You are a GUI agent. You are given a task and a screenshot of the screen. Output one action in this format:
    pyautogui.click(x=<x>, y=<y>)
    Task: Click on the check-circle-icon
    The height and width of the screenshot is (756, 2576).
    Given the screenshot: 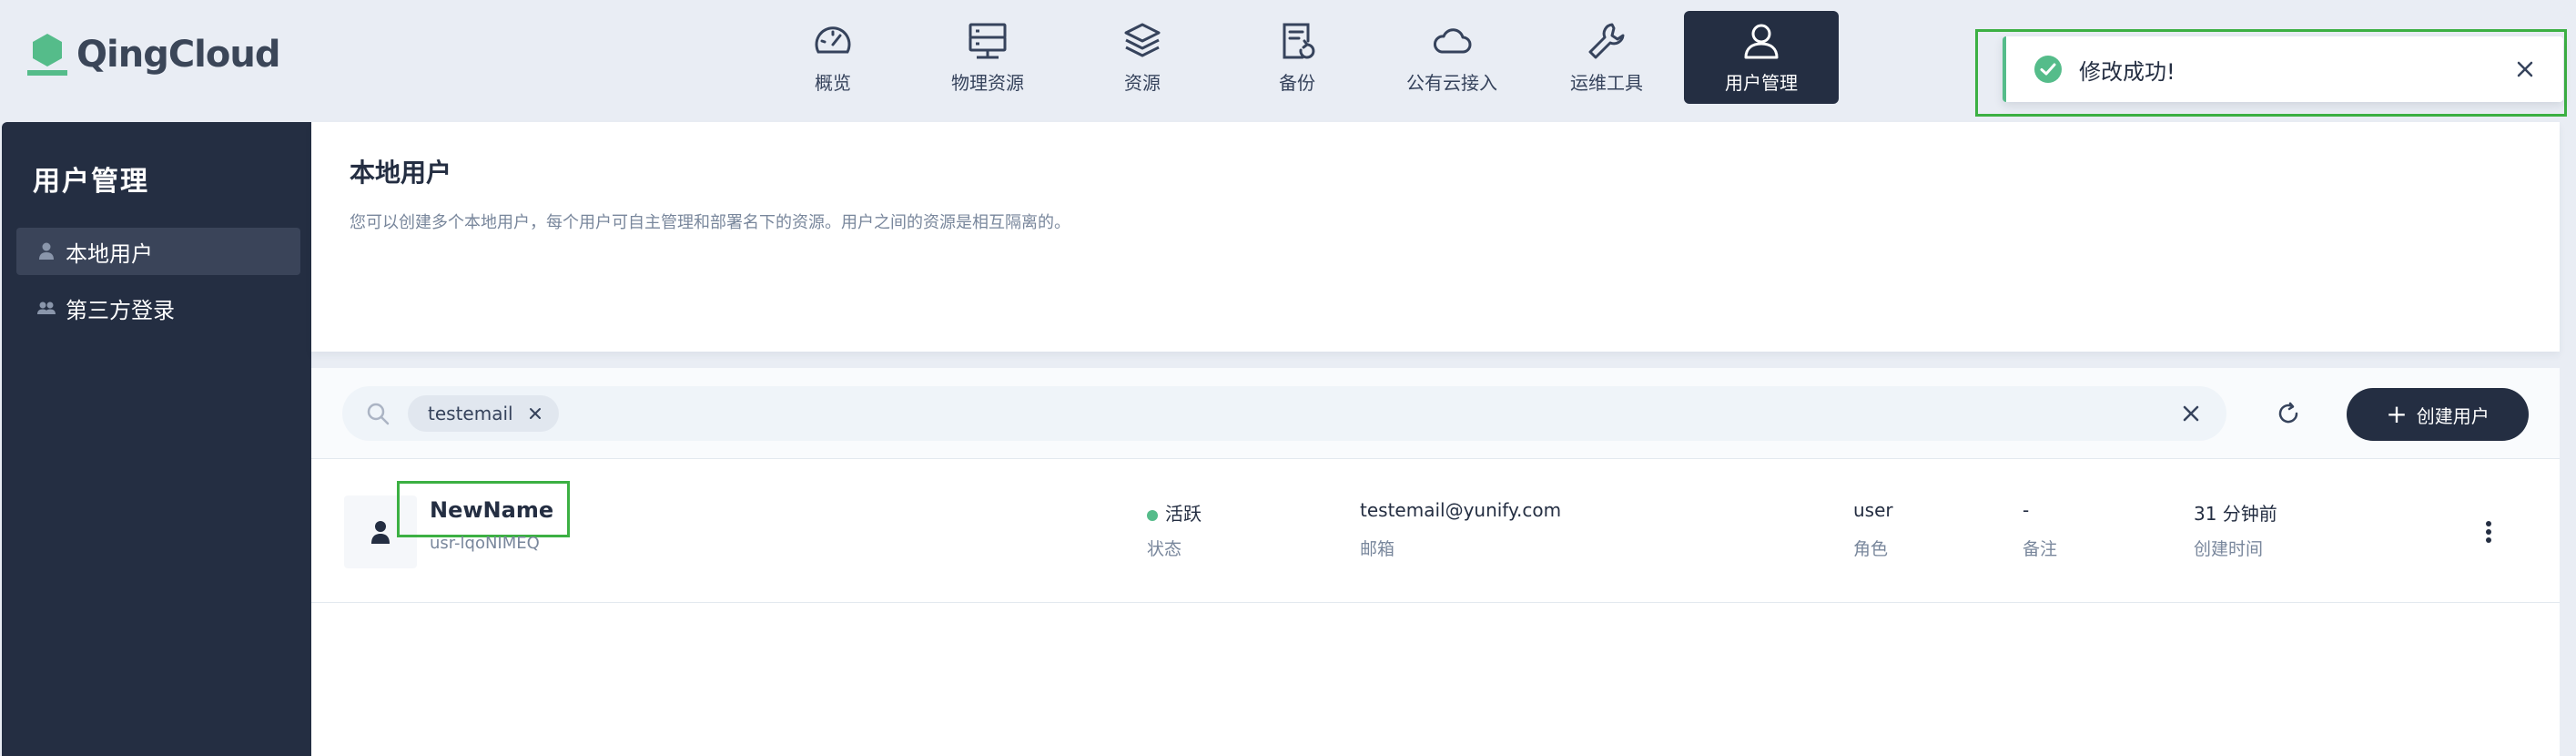 What is the action you would take?
    pyautogui.click(x=2048, y=69)
    